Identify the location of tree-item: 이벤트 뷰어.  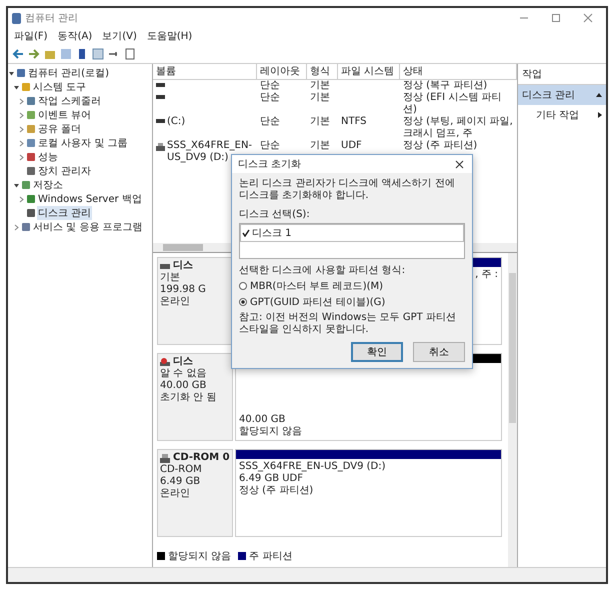
(64, 115).